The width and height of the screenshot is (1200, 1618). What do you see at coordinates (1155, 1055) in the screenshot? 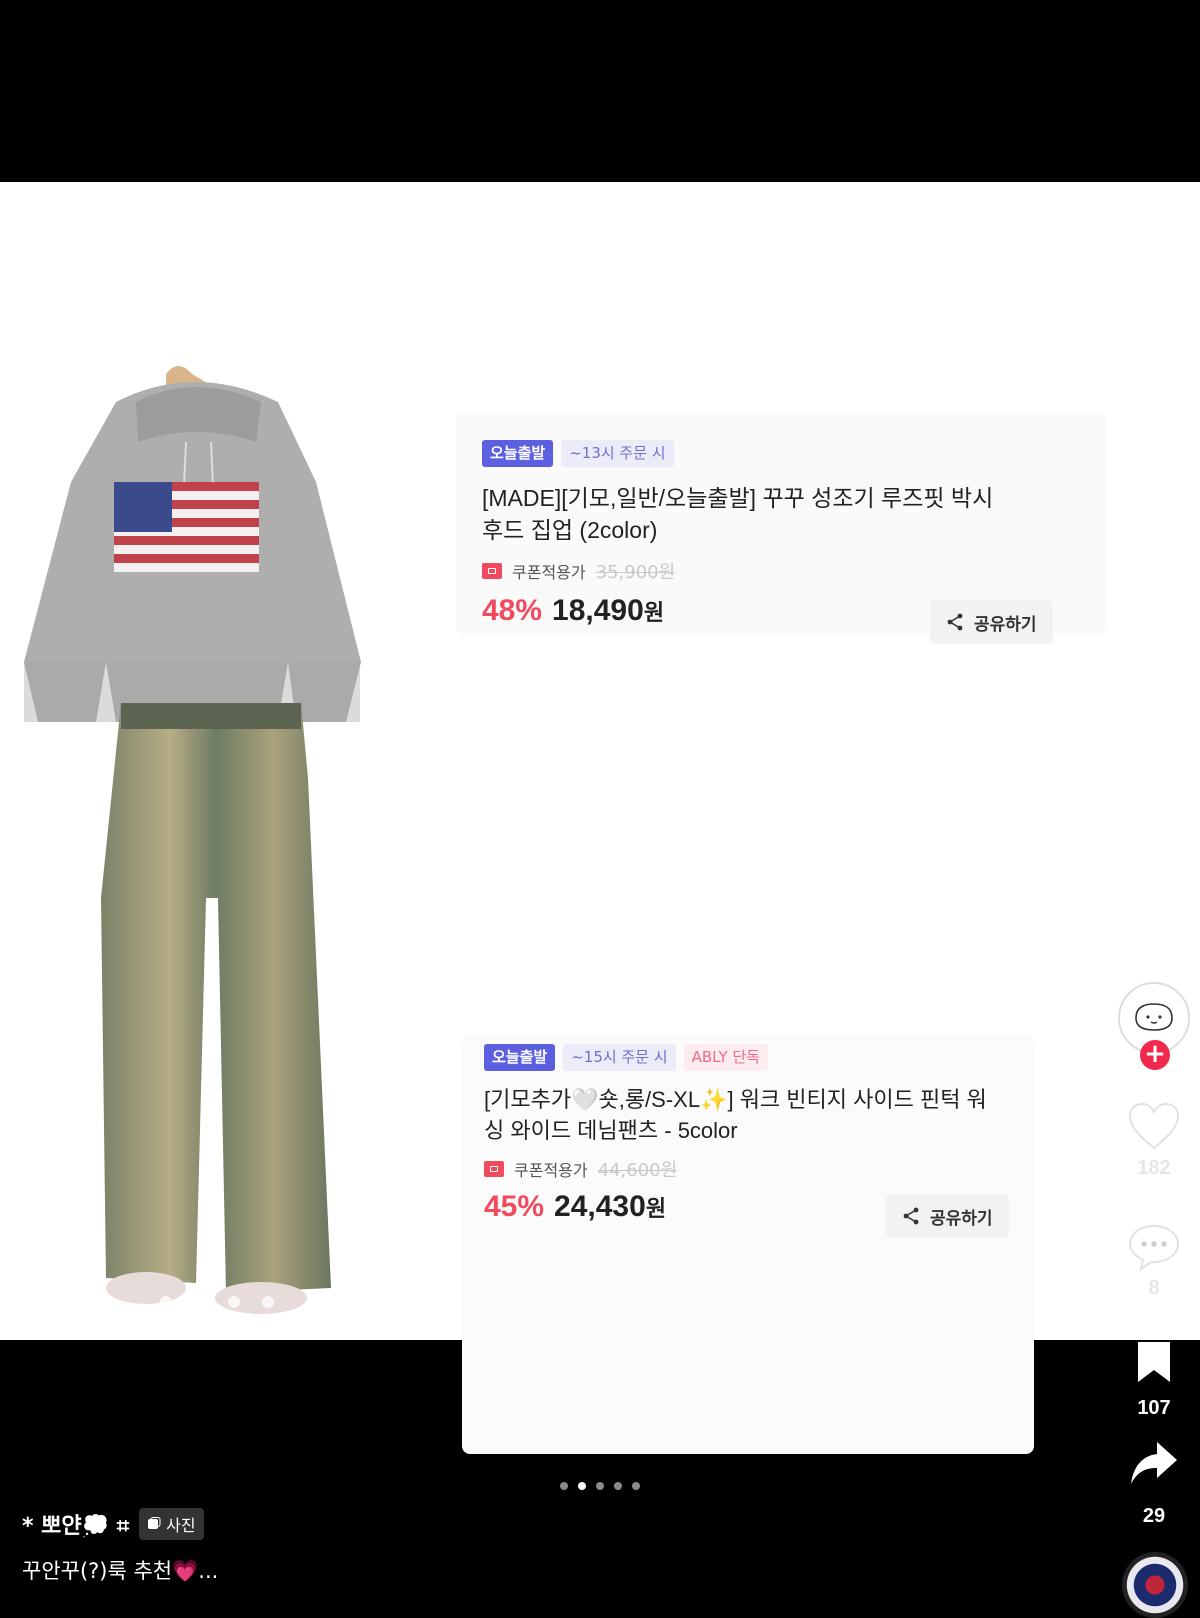
I see `follow-button: +` at bounding box center [1155, 1055].